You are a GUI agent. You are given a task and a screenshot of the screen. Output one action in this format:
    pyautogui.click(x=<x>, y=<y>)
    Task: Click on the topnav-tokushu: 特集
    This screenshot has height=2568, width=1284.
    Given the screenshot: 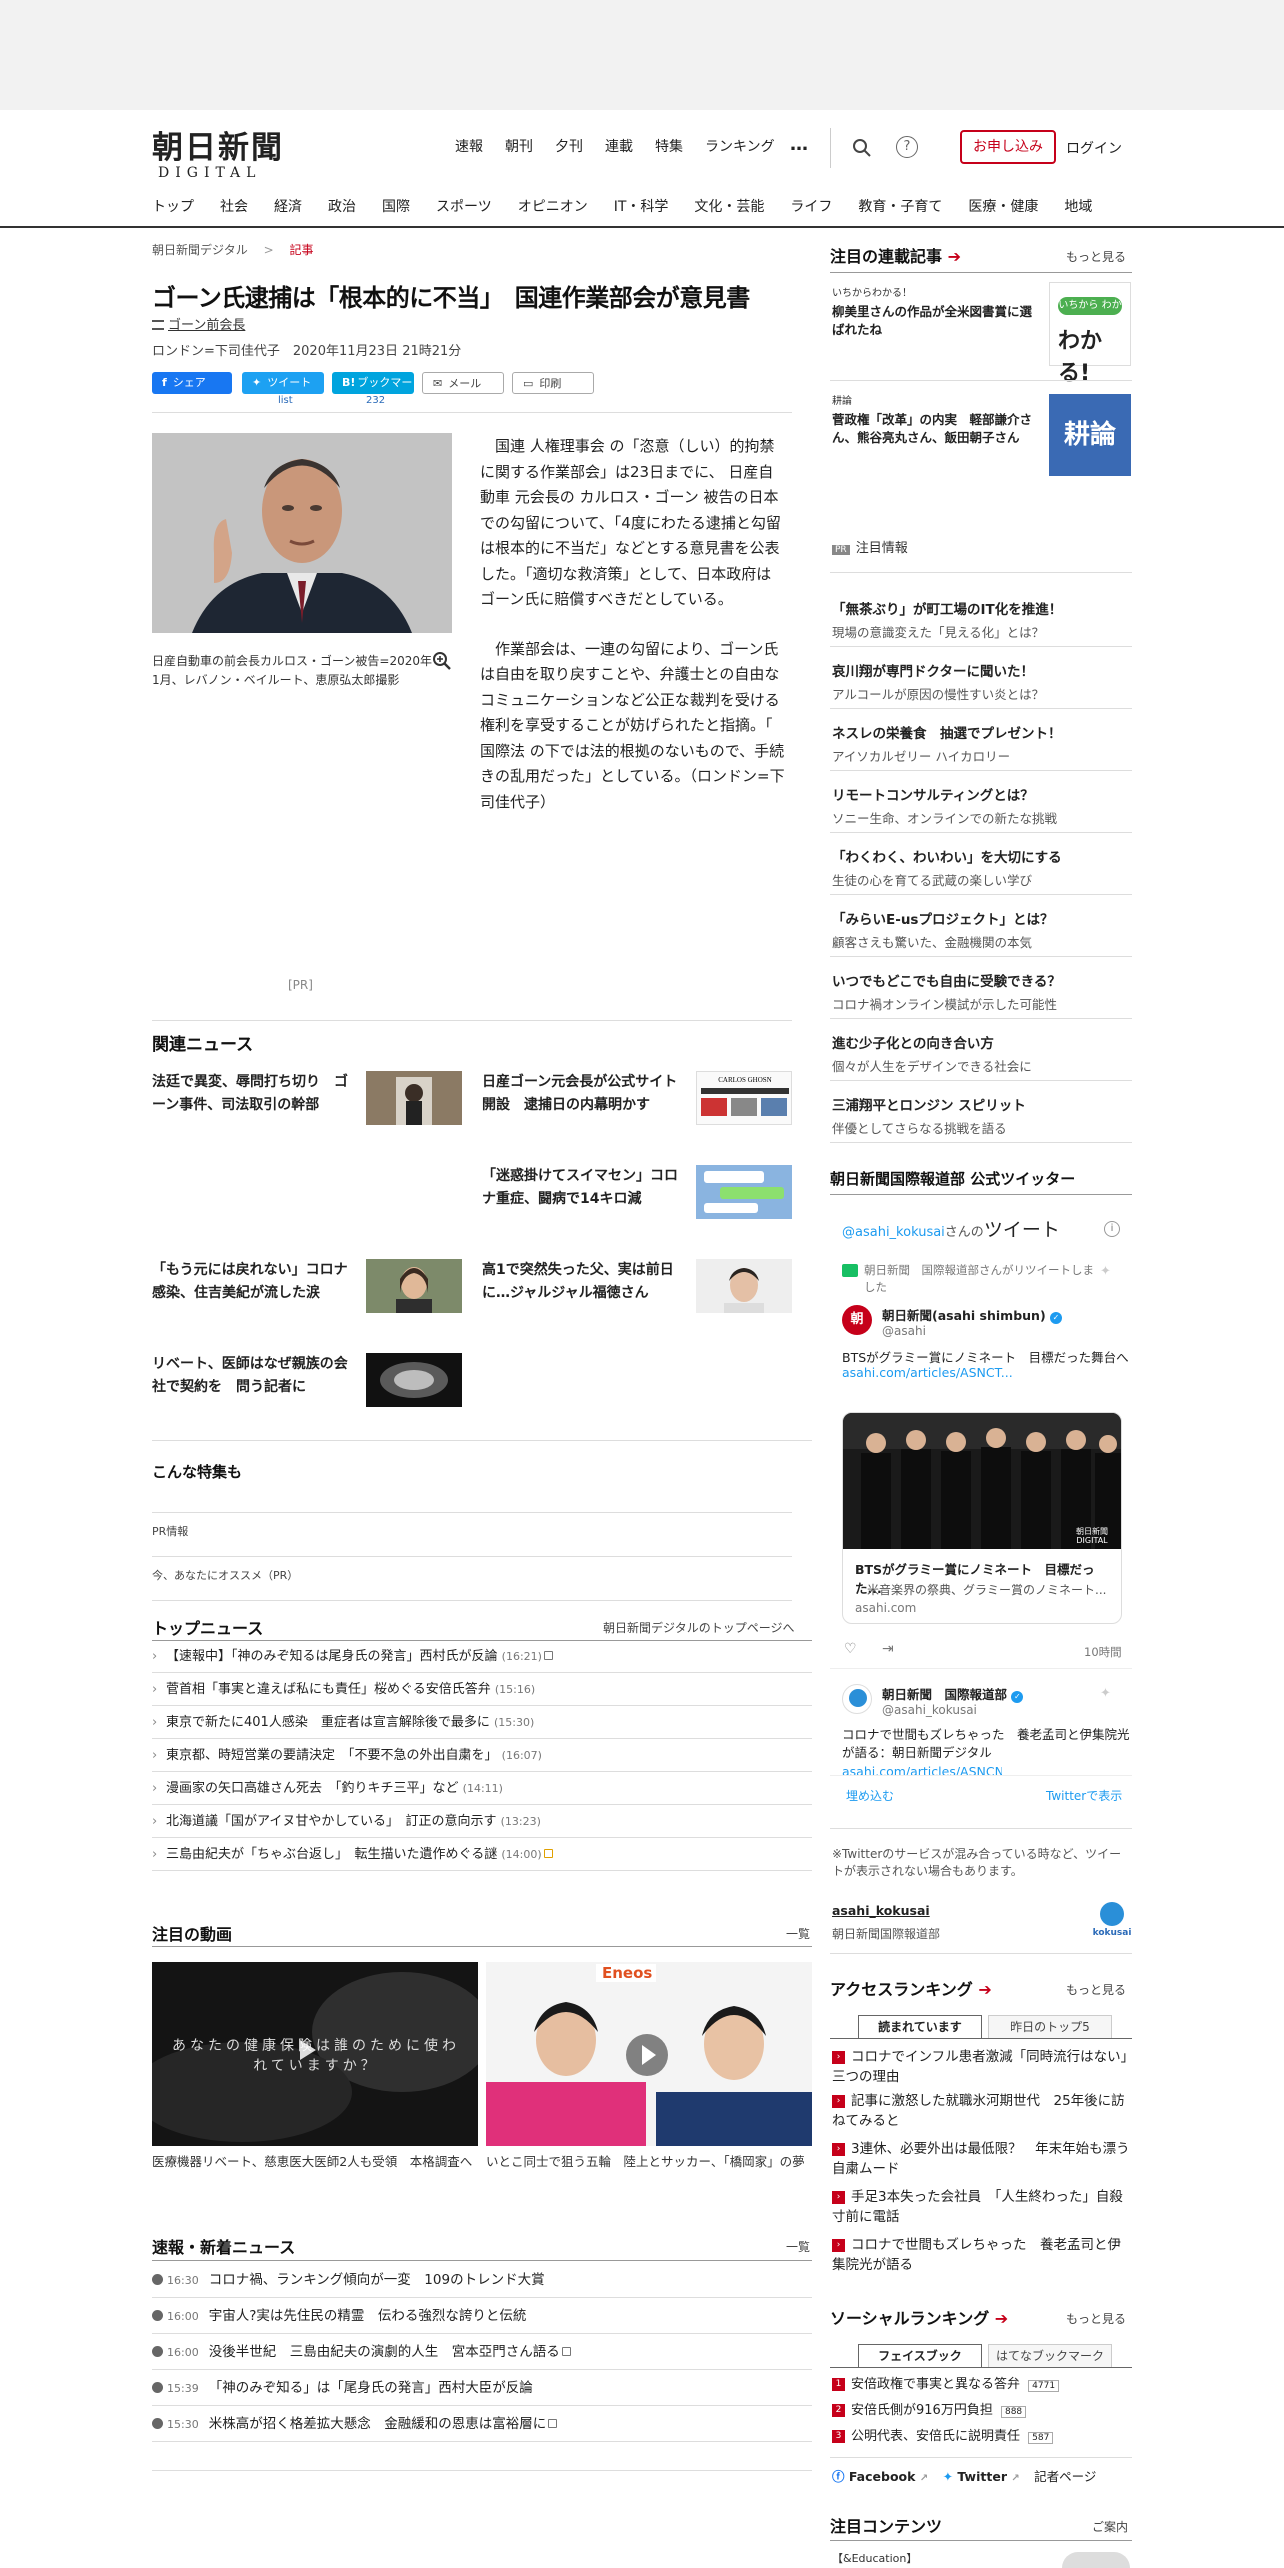 What is the action you would take?
    pyautogui.click(x=669, y=146)
    